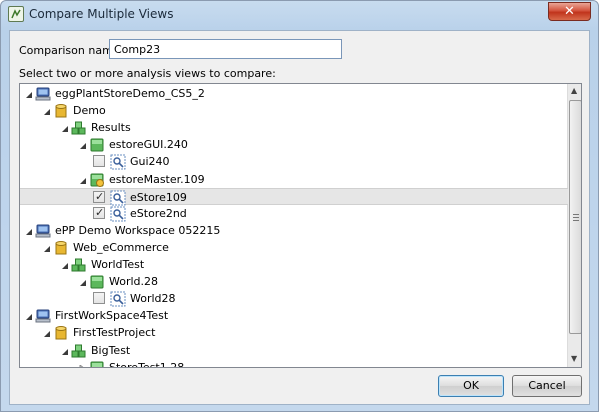 Image resolution: width=599 pixels, height=412 pixels. Describe the element at coordinates (16, 14) in the screenshot. I see `app-icon` at that location.